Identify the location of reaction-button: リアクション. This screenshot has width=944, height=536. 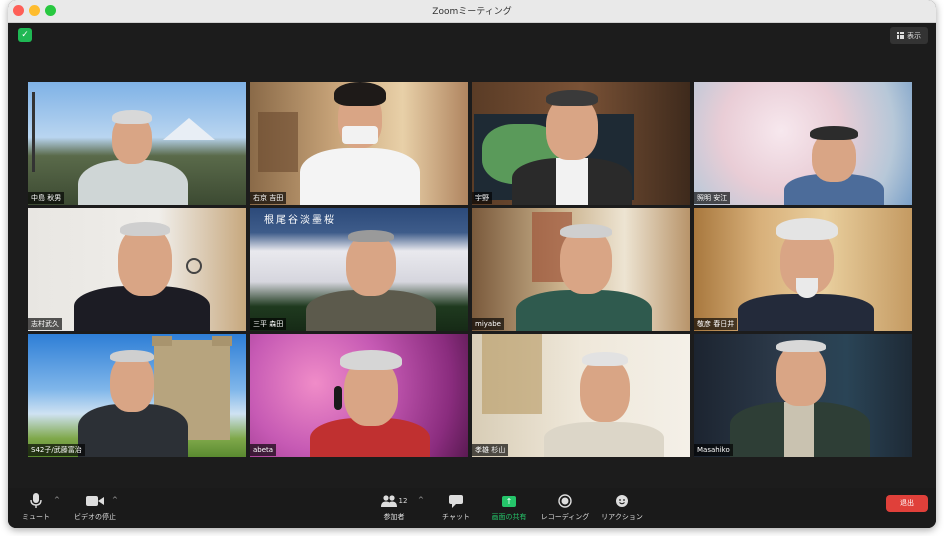
(622, 507).